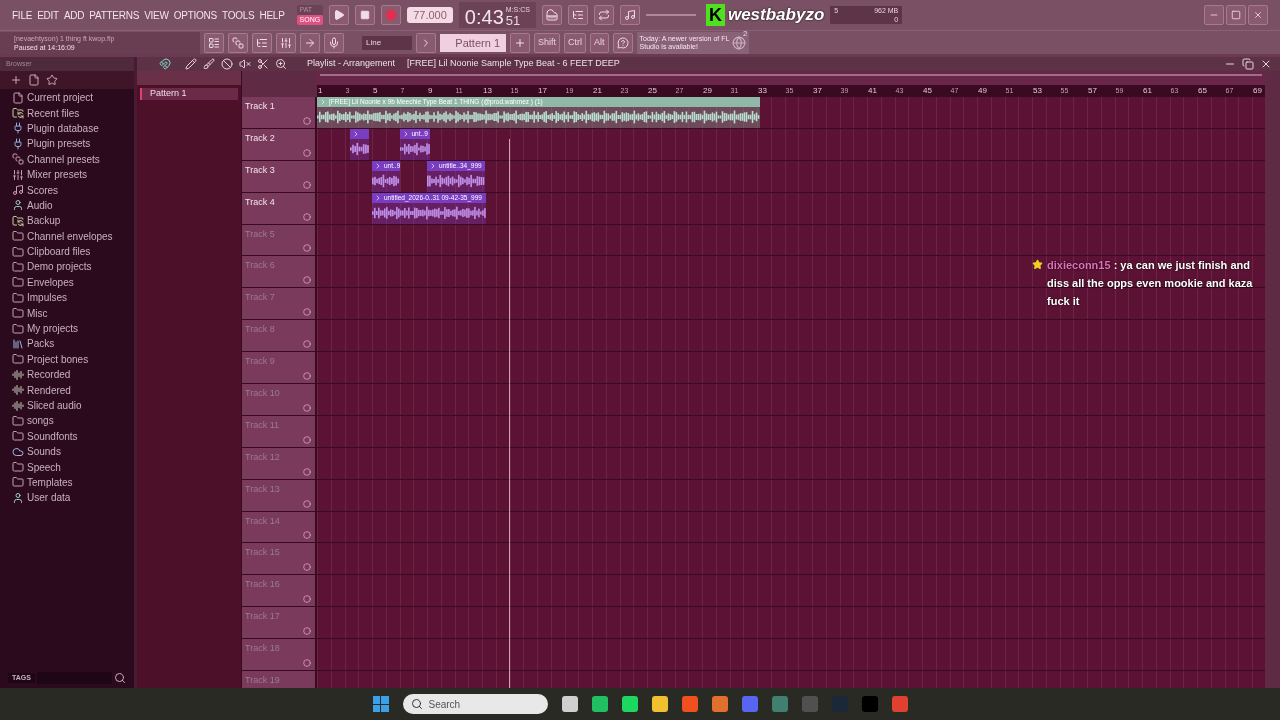 Image resolution: width=1280 pixels, height=720 pixels. I want to click on menu-item: HELP, so click(272, 15).